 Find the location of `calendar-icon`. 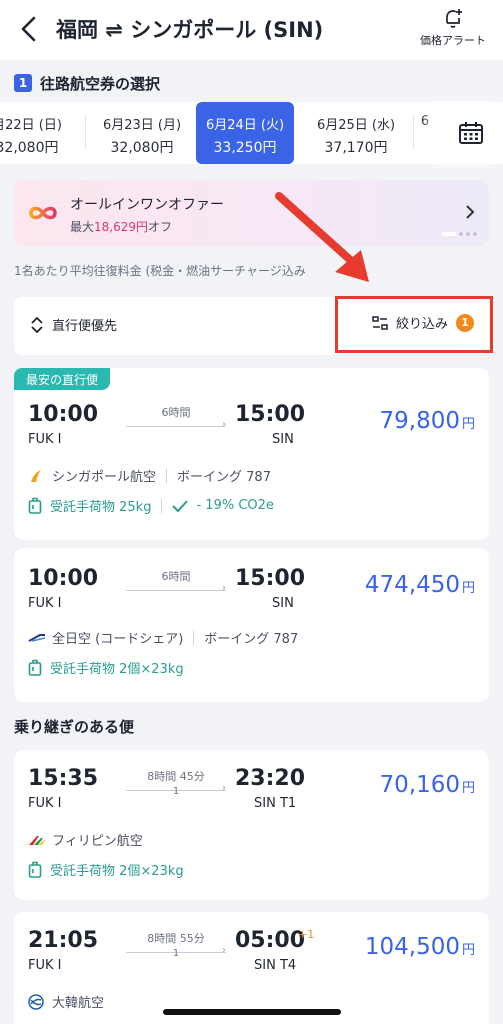

calendar-icon is located at coordinates (470, 133).